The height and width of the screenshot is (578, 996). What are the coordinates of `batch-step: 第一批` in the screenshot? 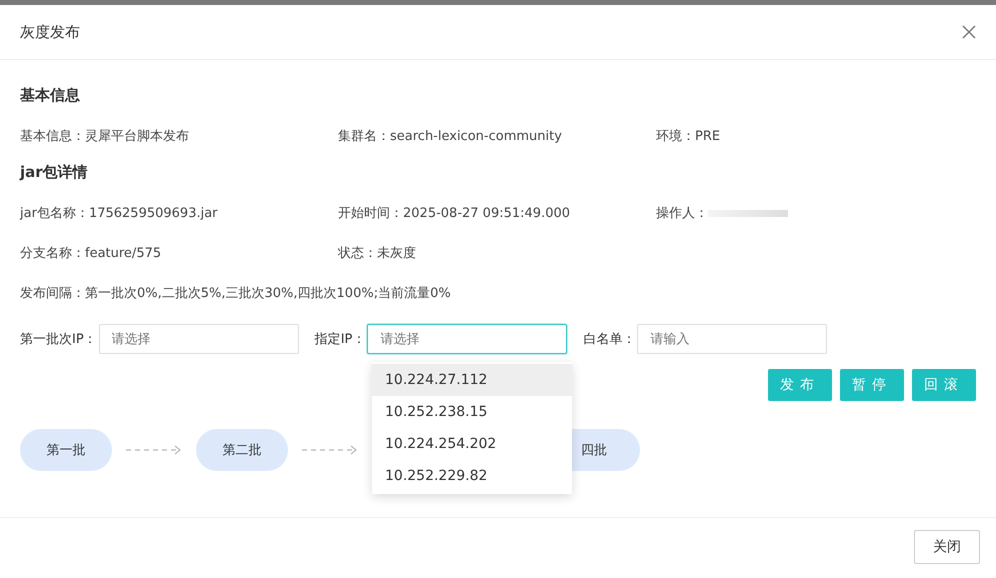 It's located at (66, 450).